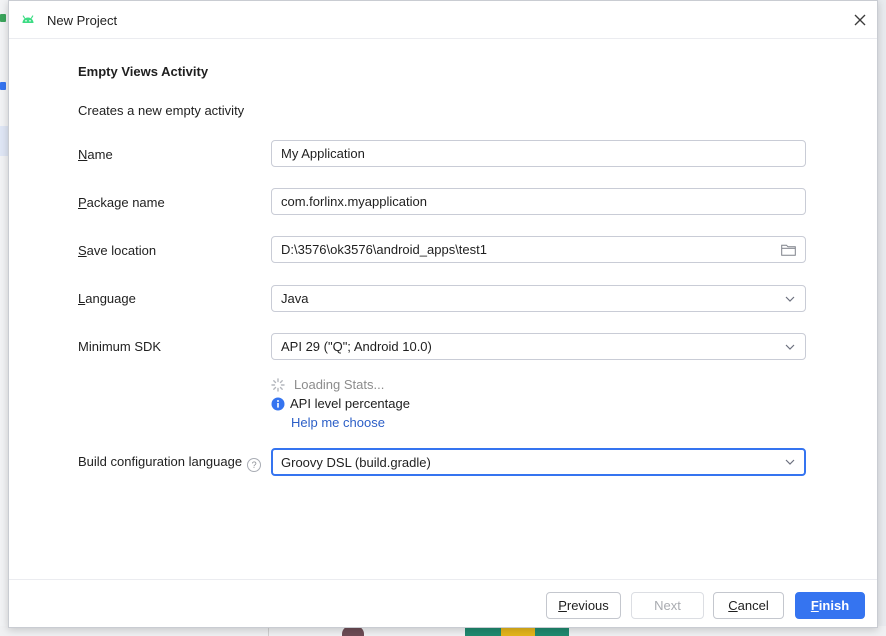 This screenshot has width=886, height=636. What do you see at coordinates (443, 20) in the screenshot?
I see `dialog-titlebar: New Project` at bounding box center [443, 20].